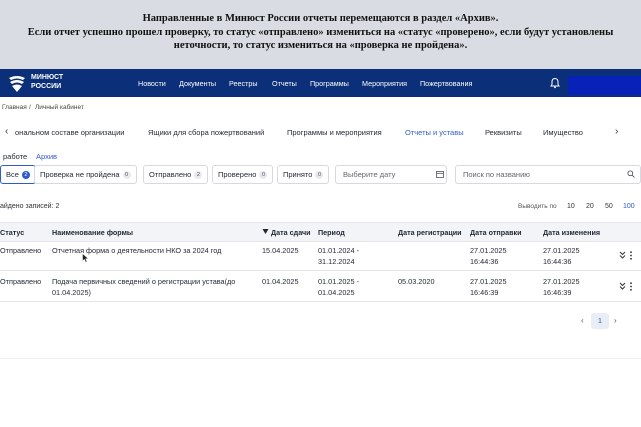 The width and height of the screenshot is (641, 427). Describe the element at coordinates (629, 206) in the screenshot. I see `per-page-100: 100` at that location.